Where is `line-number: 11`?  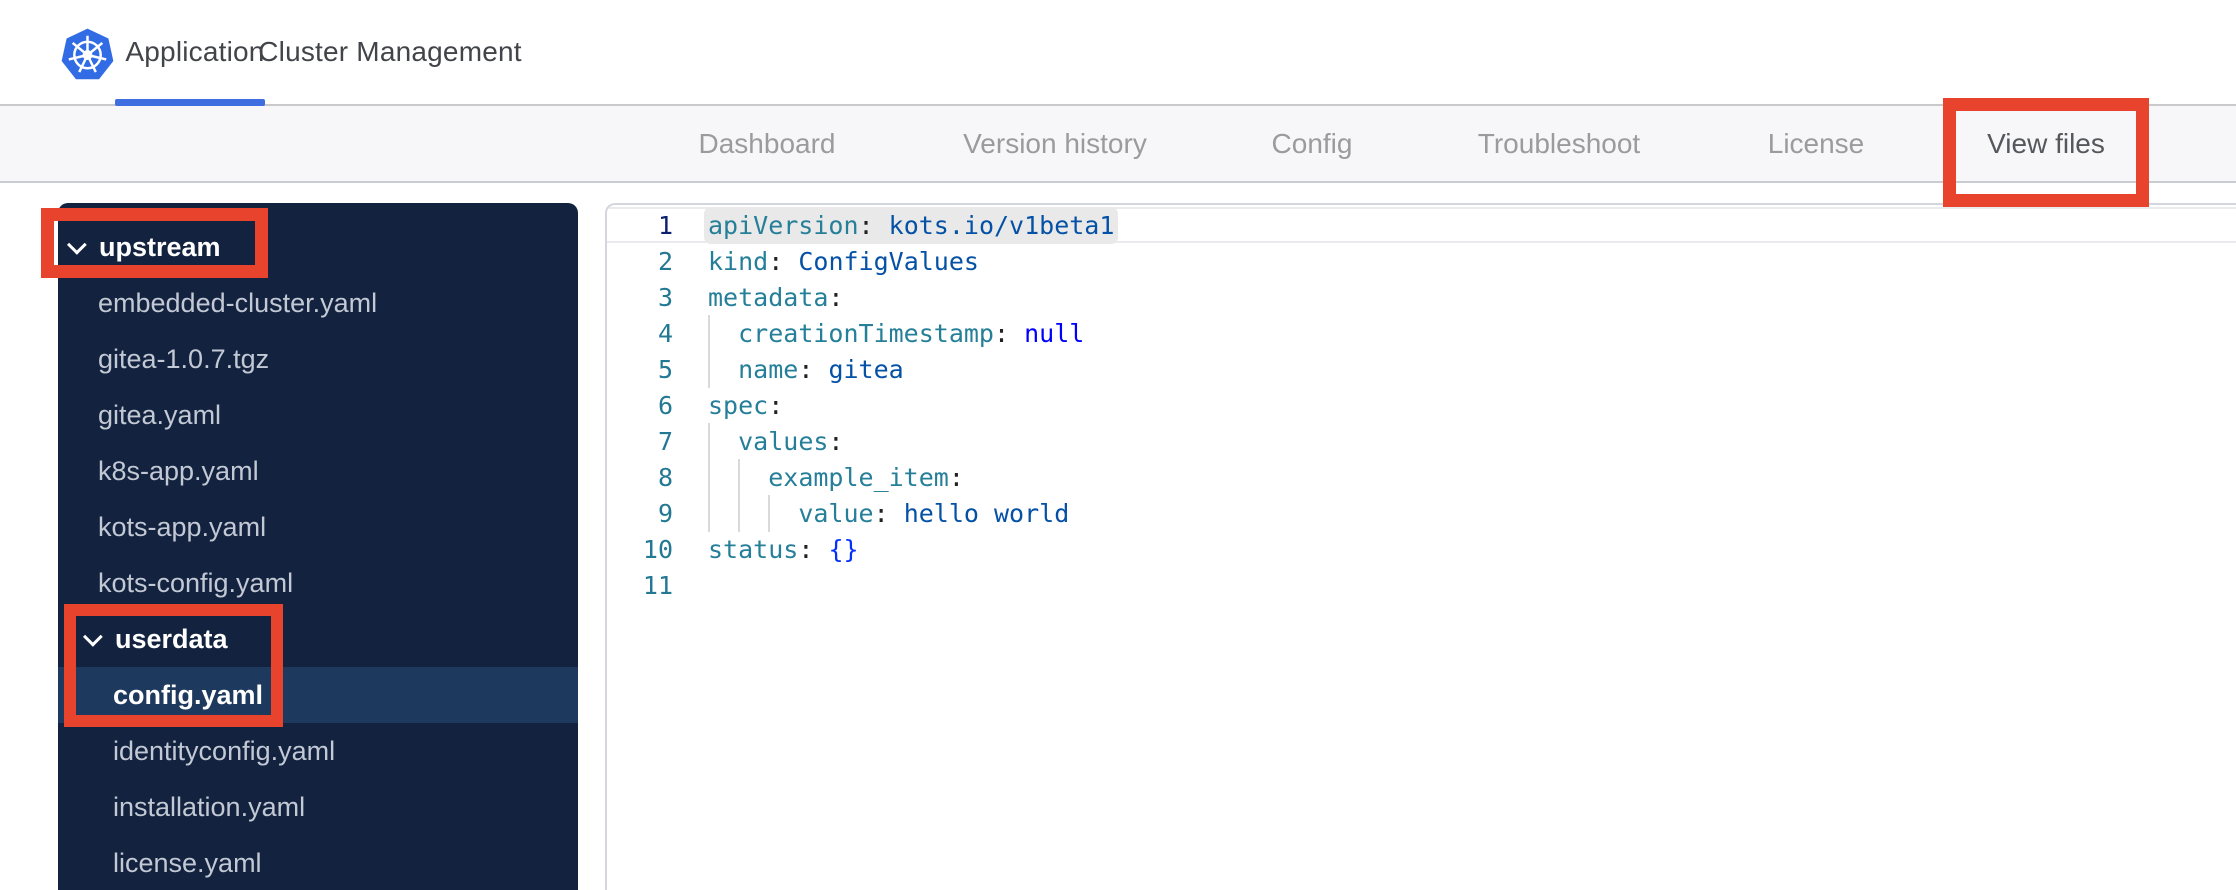 line-number: 11 is located at coordinates (657, 585).